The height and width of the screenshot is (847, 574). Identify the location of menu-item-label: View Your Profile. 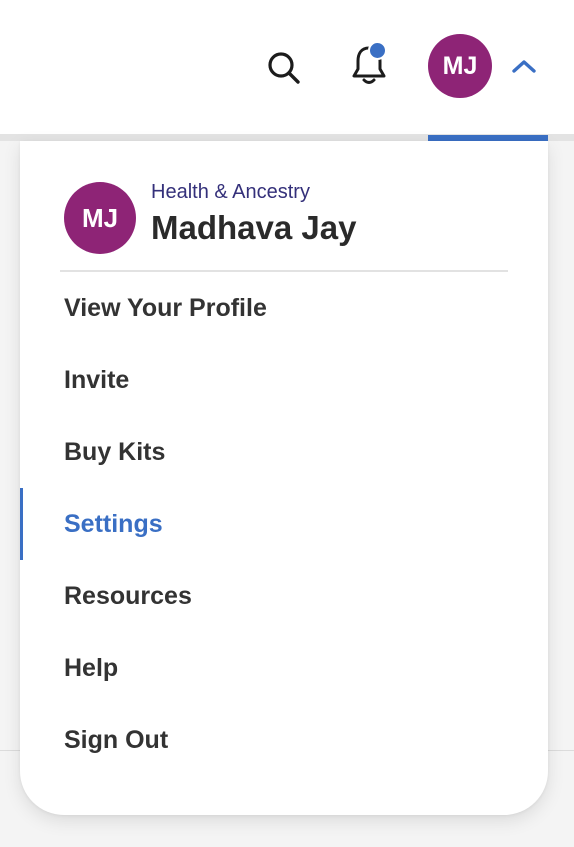
(165, 308).